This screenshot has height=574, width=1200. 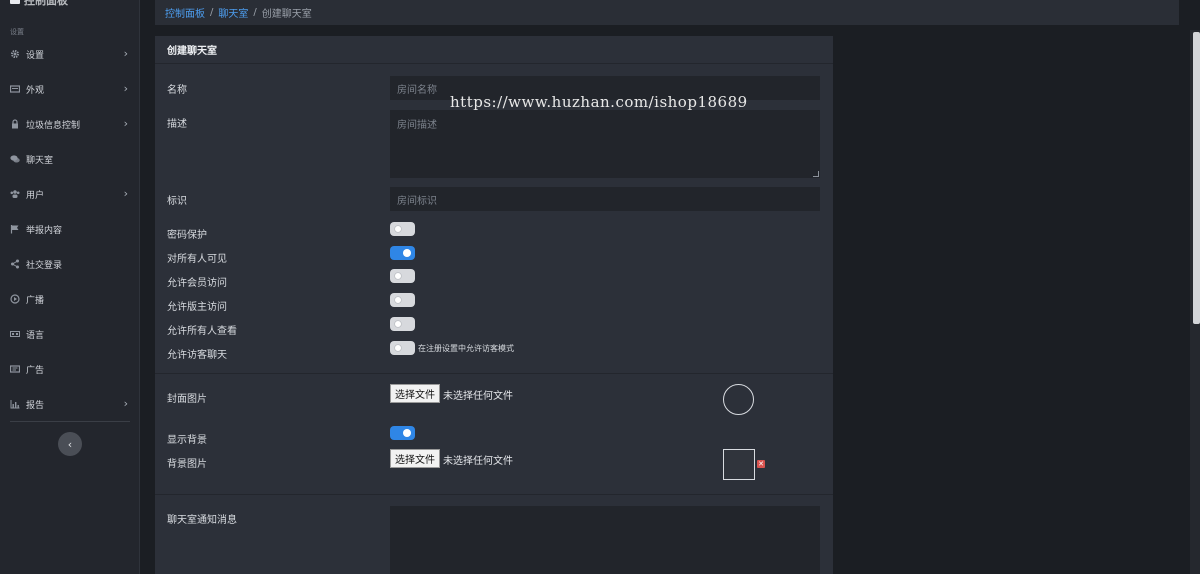 What do you see at coordinates (197, 259) in the screenshot?
I see `toggle-label-visible: 对所有人可见` at bounding box center [197, 259].